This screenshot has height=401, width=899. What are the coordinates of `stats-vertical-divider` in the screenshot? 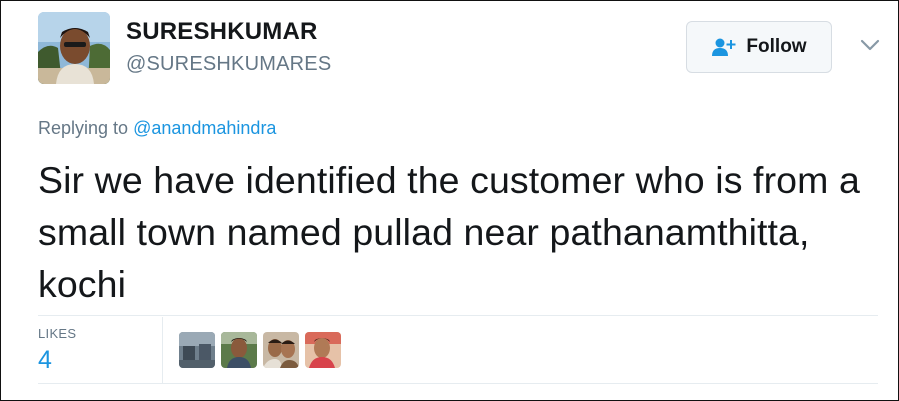 It's located at (162, 350).